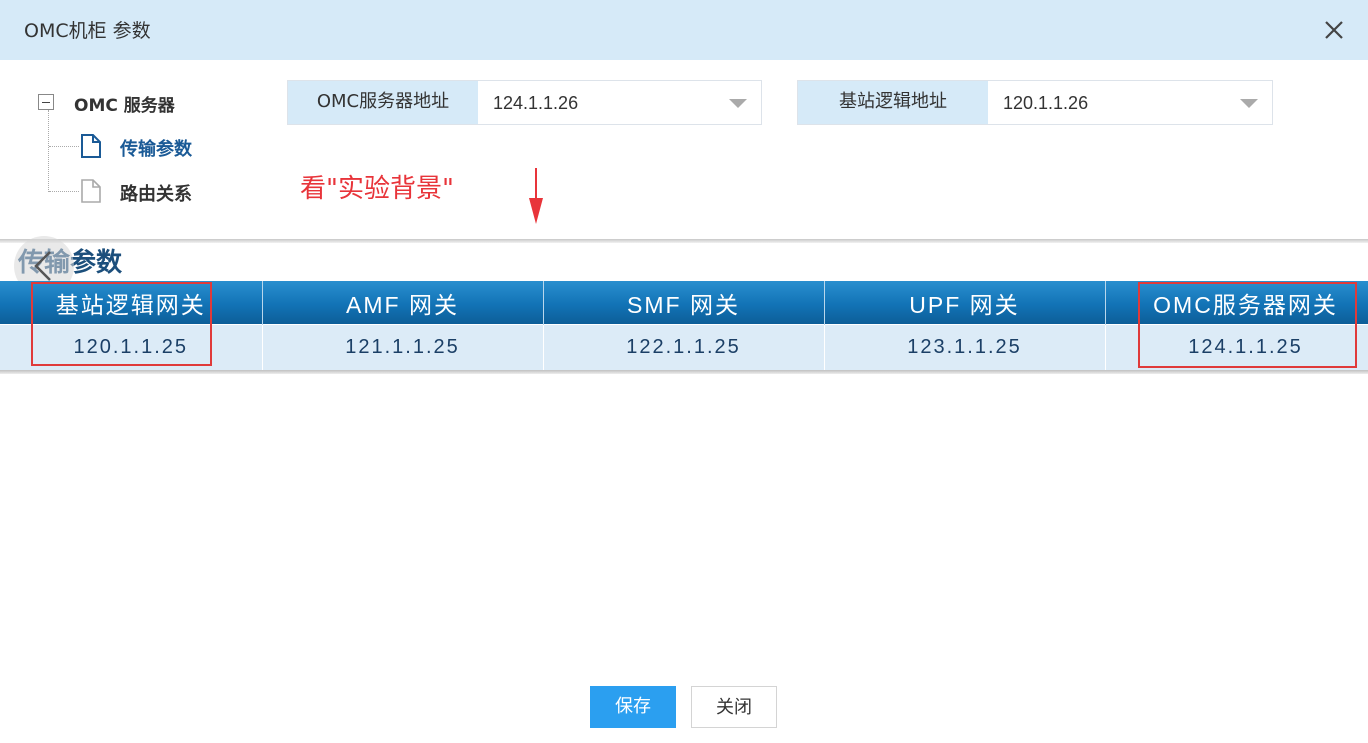 The image size is (1368, 743). I want to click on table-cell: 122.1.1.25, so click(684, 347).